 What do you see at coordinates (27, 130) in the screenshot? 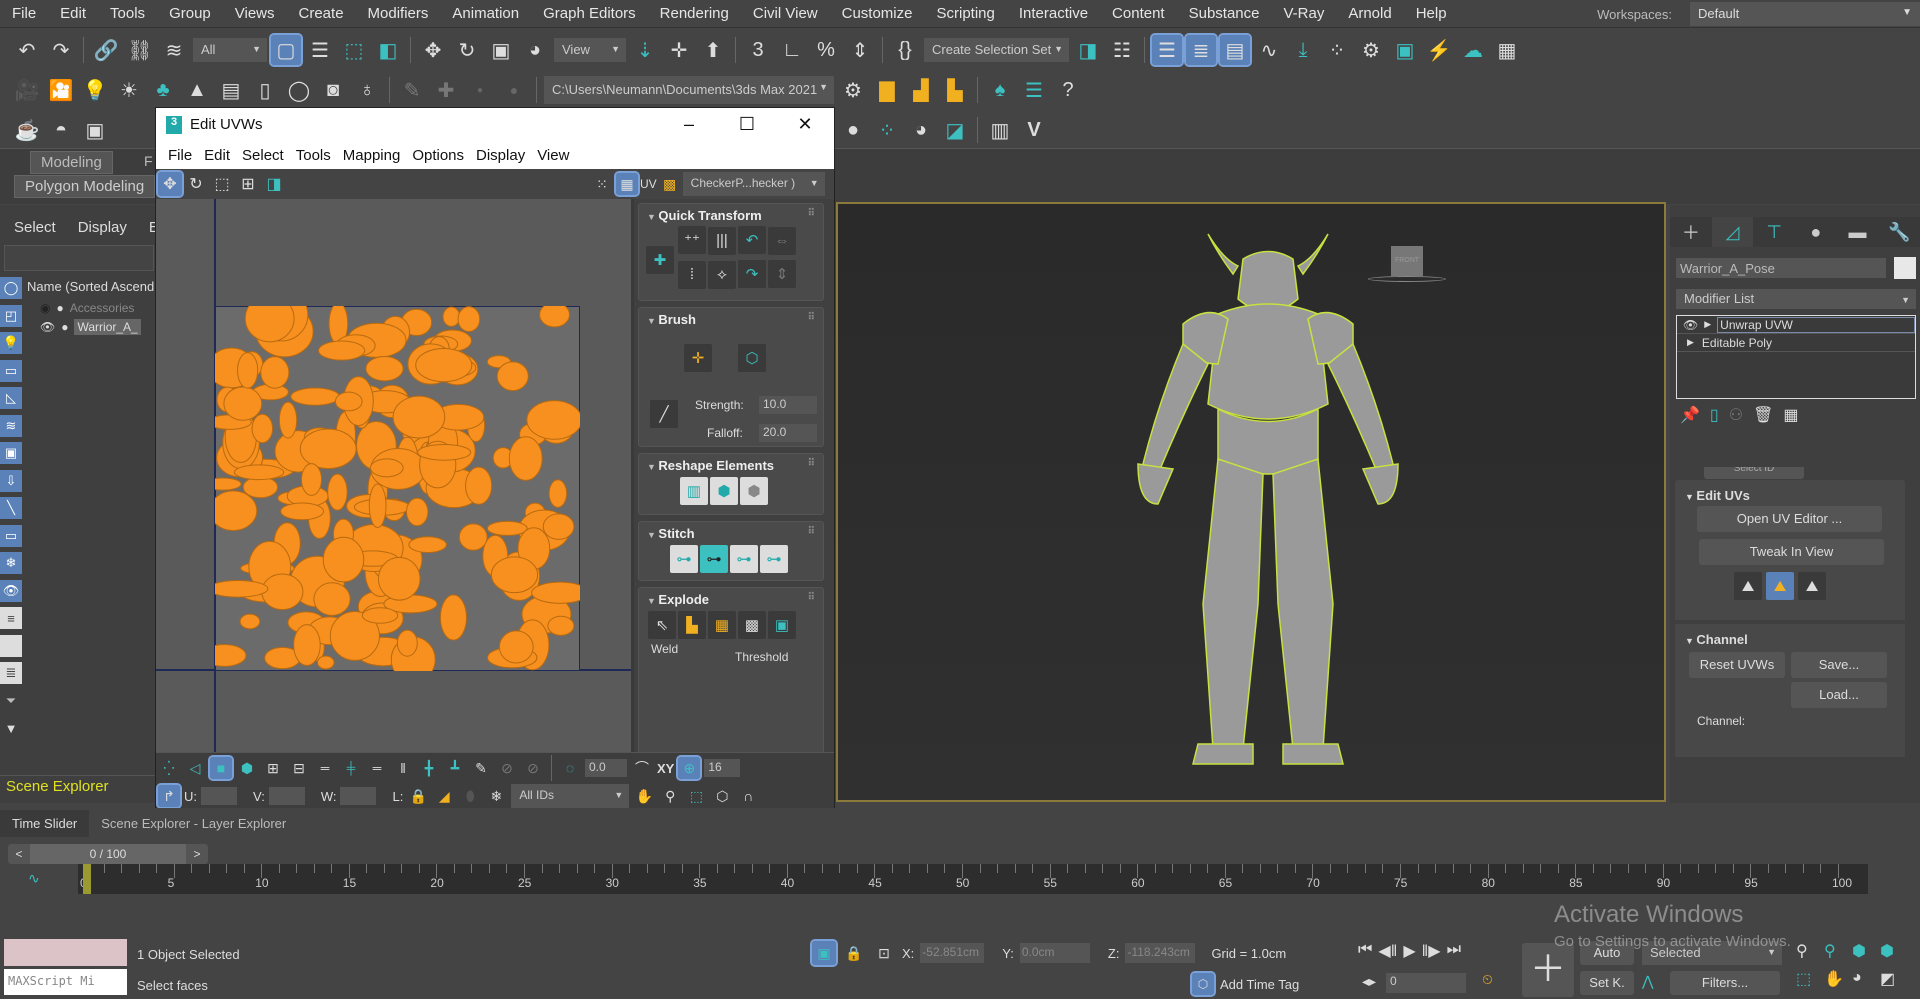
I see `teapot-icon: ☕` at bounding box center [27, 130].